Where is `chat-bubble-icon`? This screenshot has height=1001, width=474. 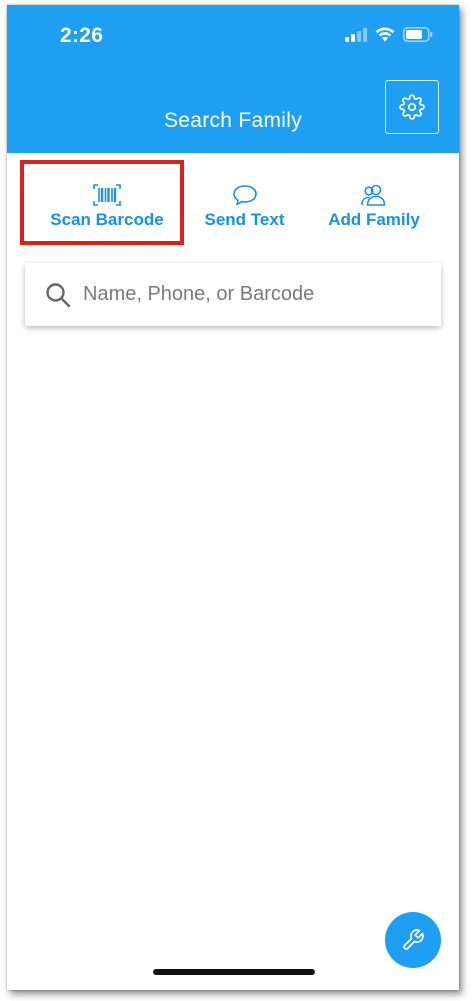
chat-bubble-icon is located at coordinates (244, 195).